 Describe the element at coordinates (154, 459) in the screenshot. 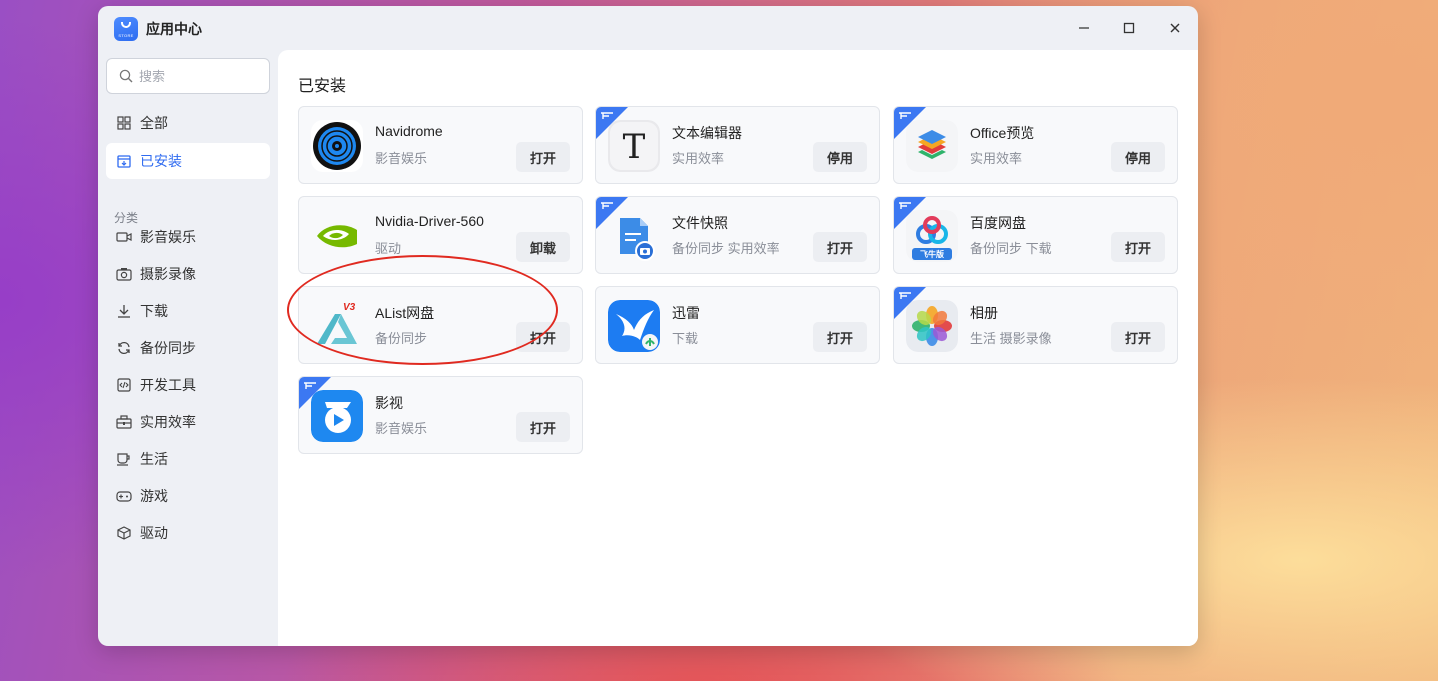

I see `sidebar-item-label: 生活` at that location.